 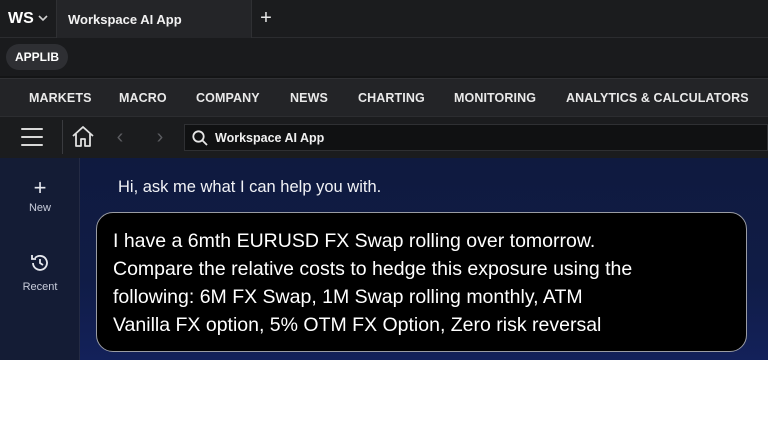 I want to click on sidebar-item-label: New, so click(x=39, y=208).